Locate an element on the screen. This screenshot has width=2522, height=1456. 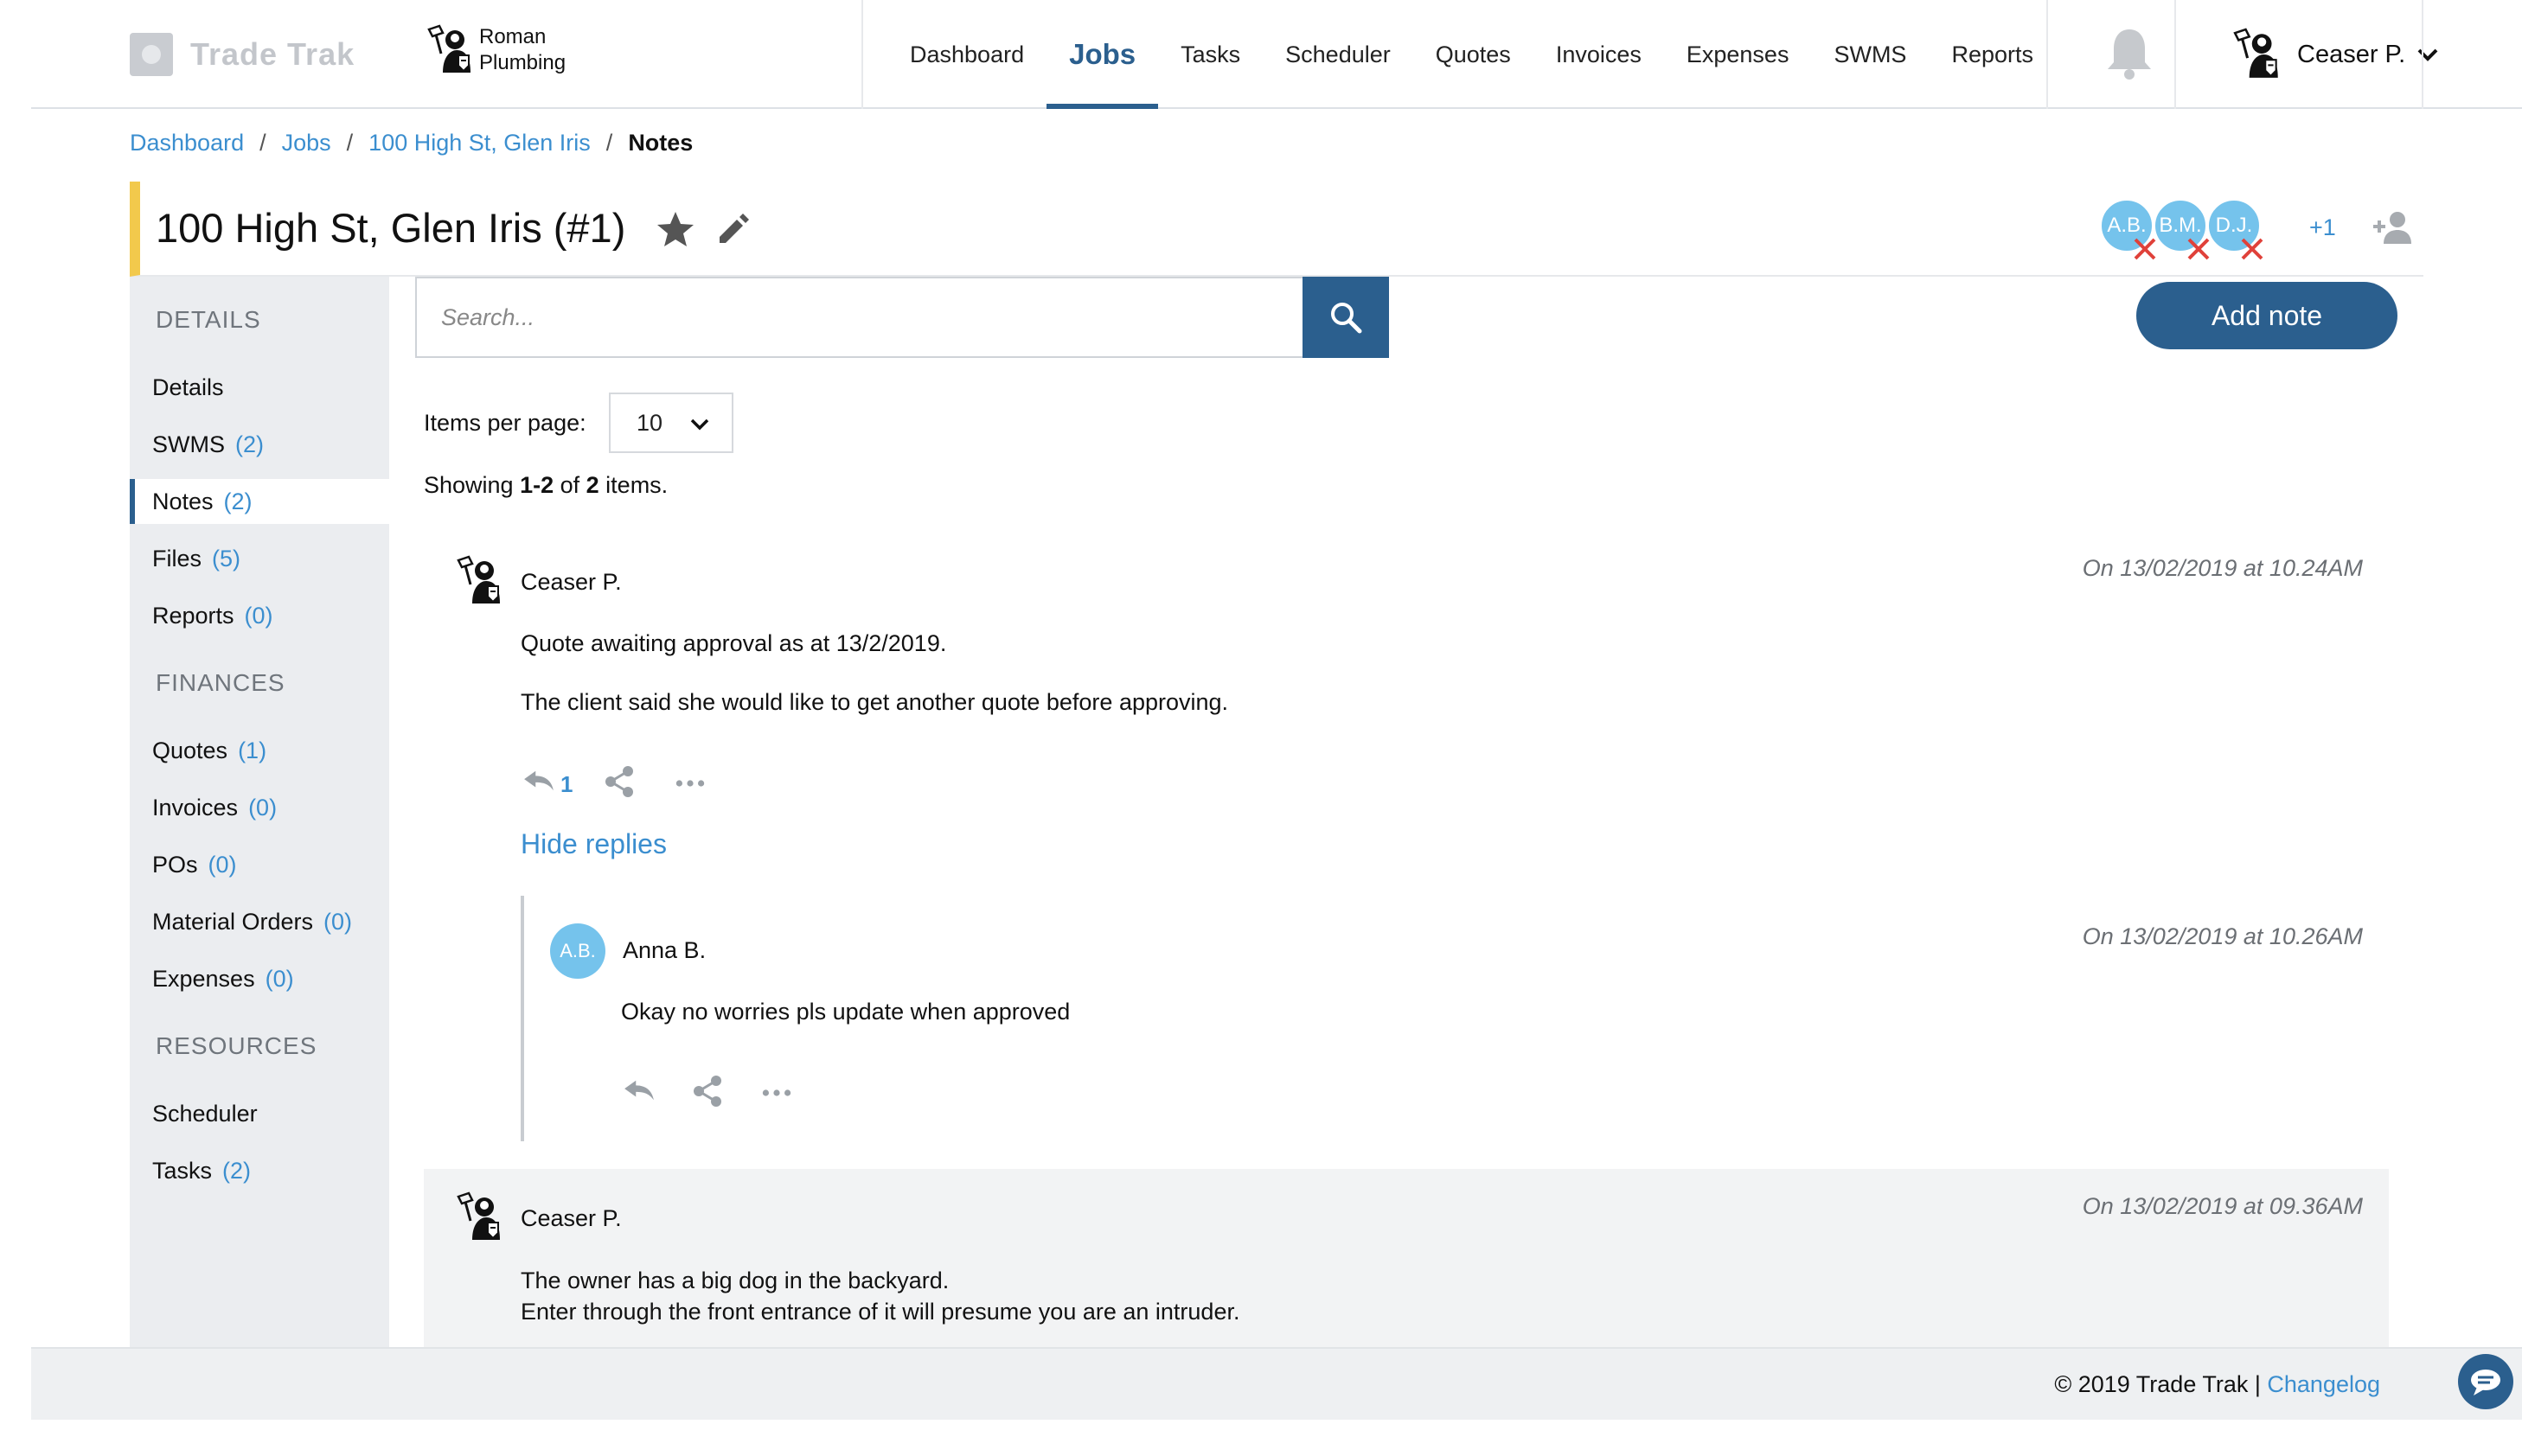
sidebar-item-files: Files (5) is located at coordinates (259, 558).